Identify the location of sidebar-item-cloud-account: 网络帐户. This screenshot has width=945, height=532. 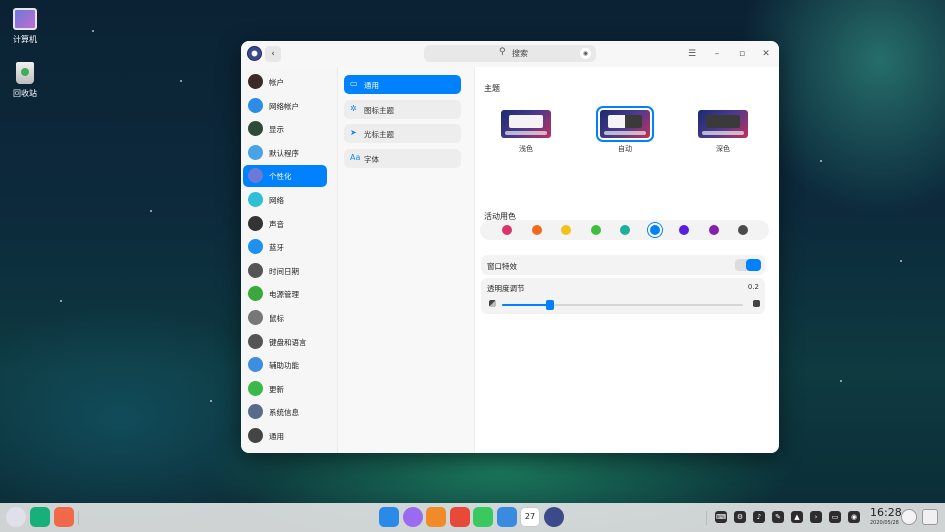
(285, 106).